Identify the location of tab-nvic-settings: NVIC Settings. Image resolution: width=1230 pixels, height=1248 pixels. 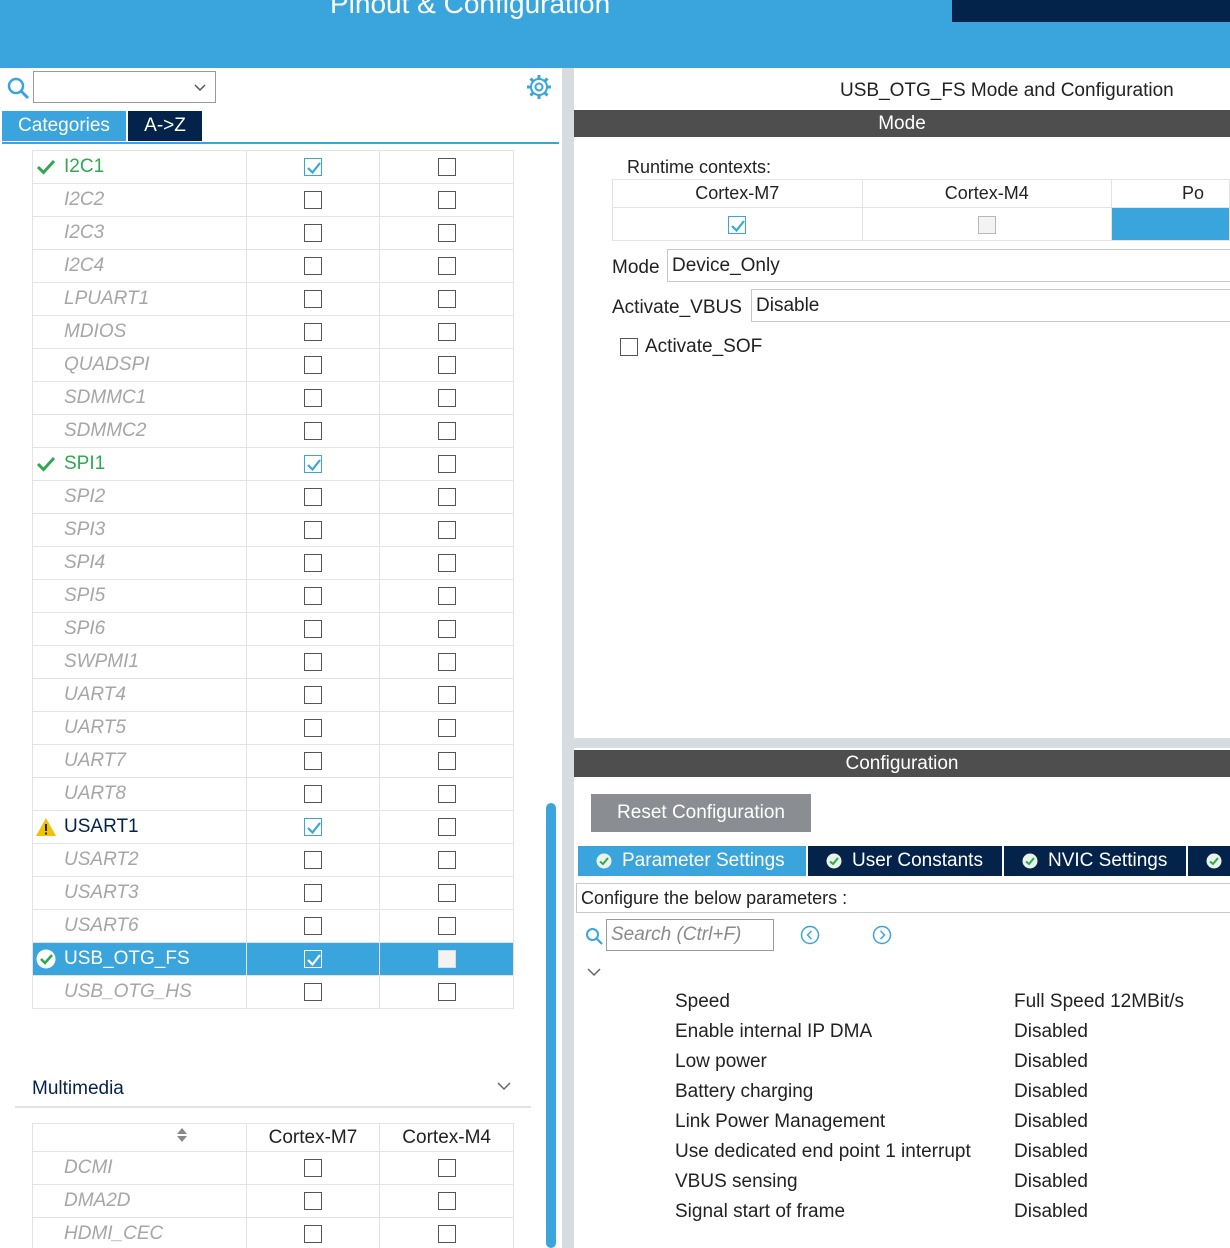
(1095, 861).